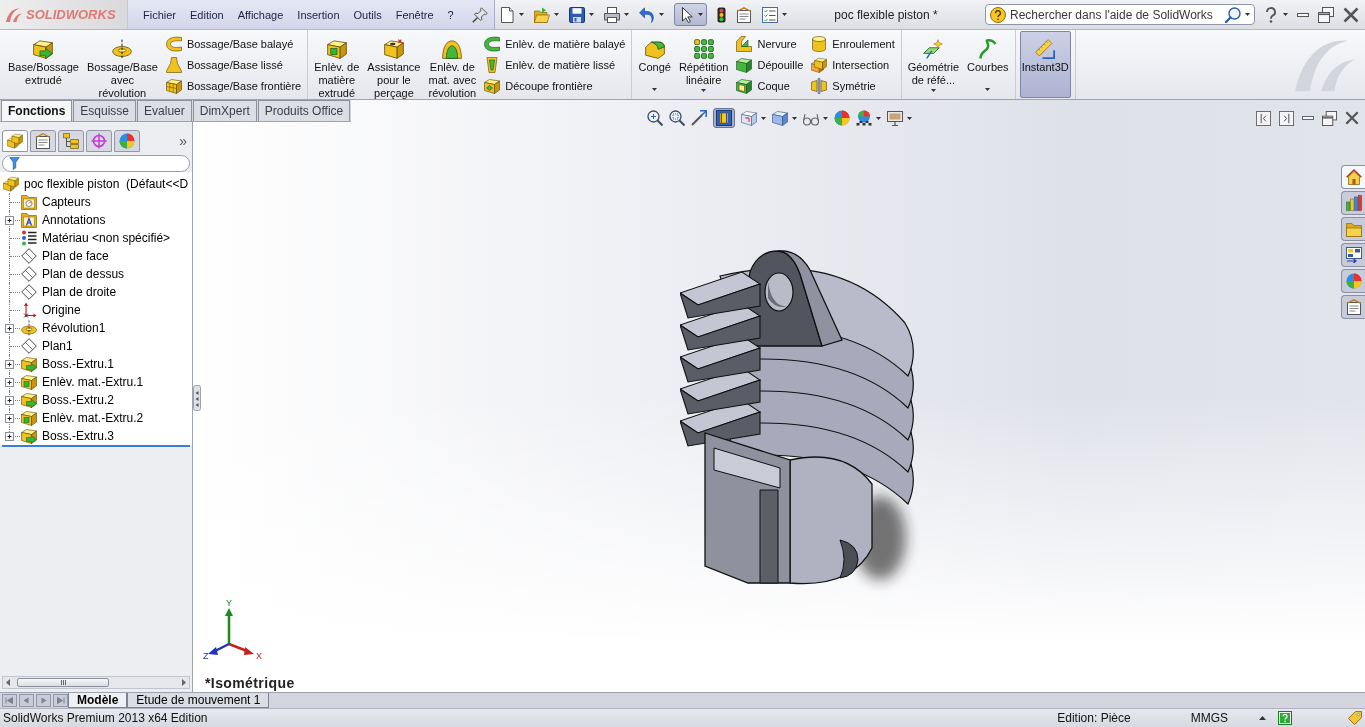 This screenshot has width=1365, height=727. What do you see at coordinates (233, 43) in the screenshot?
I see `ribbon-button: Bossage/Base balayé` at bounding box center [233, 43].